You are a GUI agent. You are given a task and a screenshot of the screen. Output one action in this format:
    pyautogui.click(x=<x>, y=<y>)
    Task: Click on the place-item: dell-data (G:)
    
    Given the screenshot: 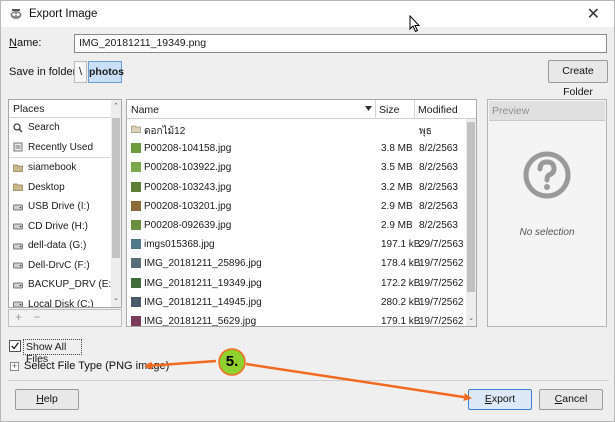 What is the action you would take?
    pyautogui.click(x=65, y=246)
    